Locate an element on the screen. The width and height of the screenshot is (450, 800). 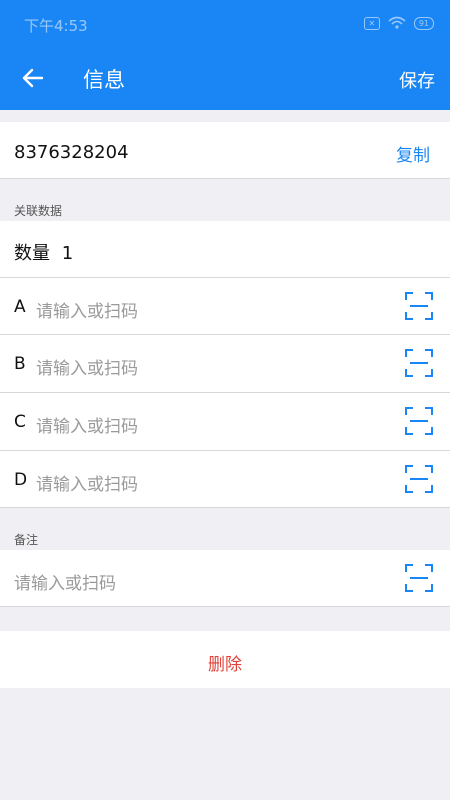
field-input-d: 请输入或扫码 is located at coordinates (87, 482).